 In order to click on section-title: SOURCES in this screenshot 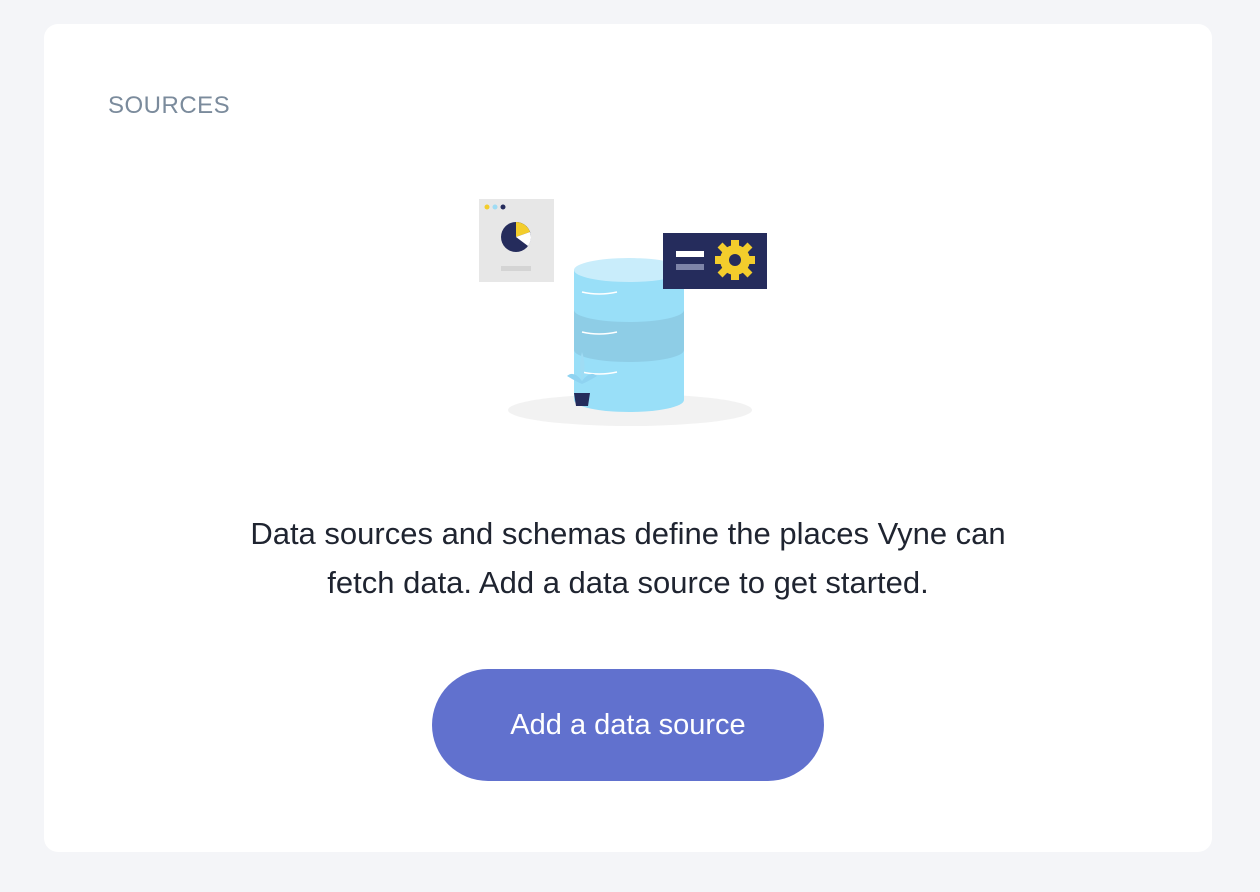, I will do `click(169, 105)`.